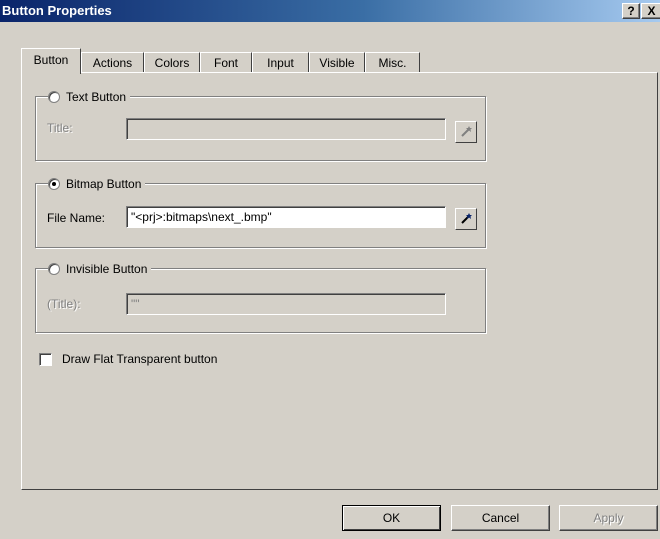  I want to click on tab-actions: Actions, so click(112, 62).